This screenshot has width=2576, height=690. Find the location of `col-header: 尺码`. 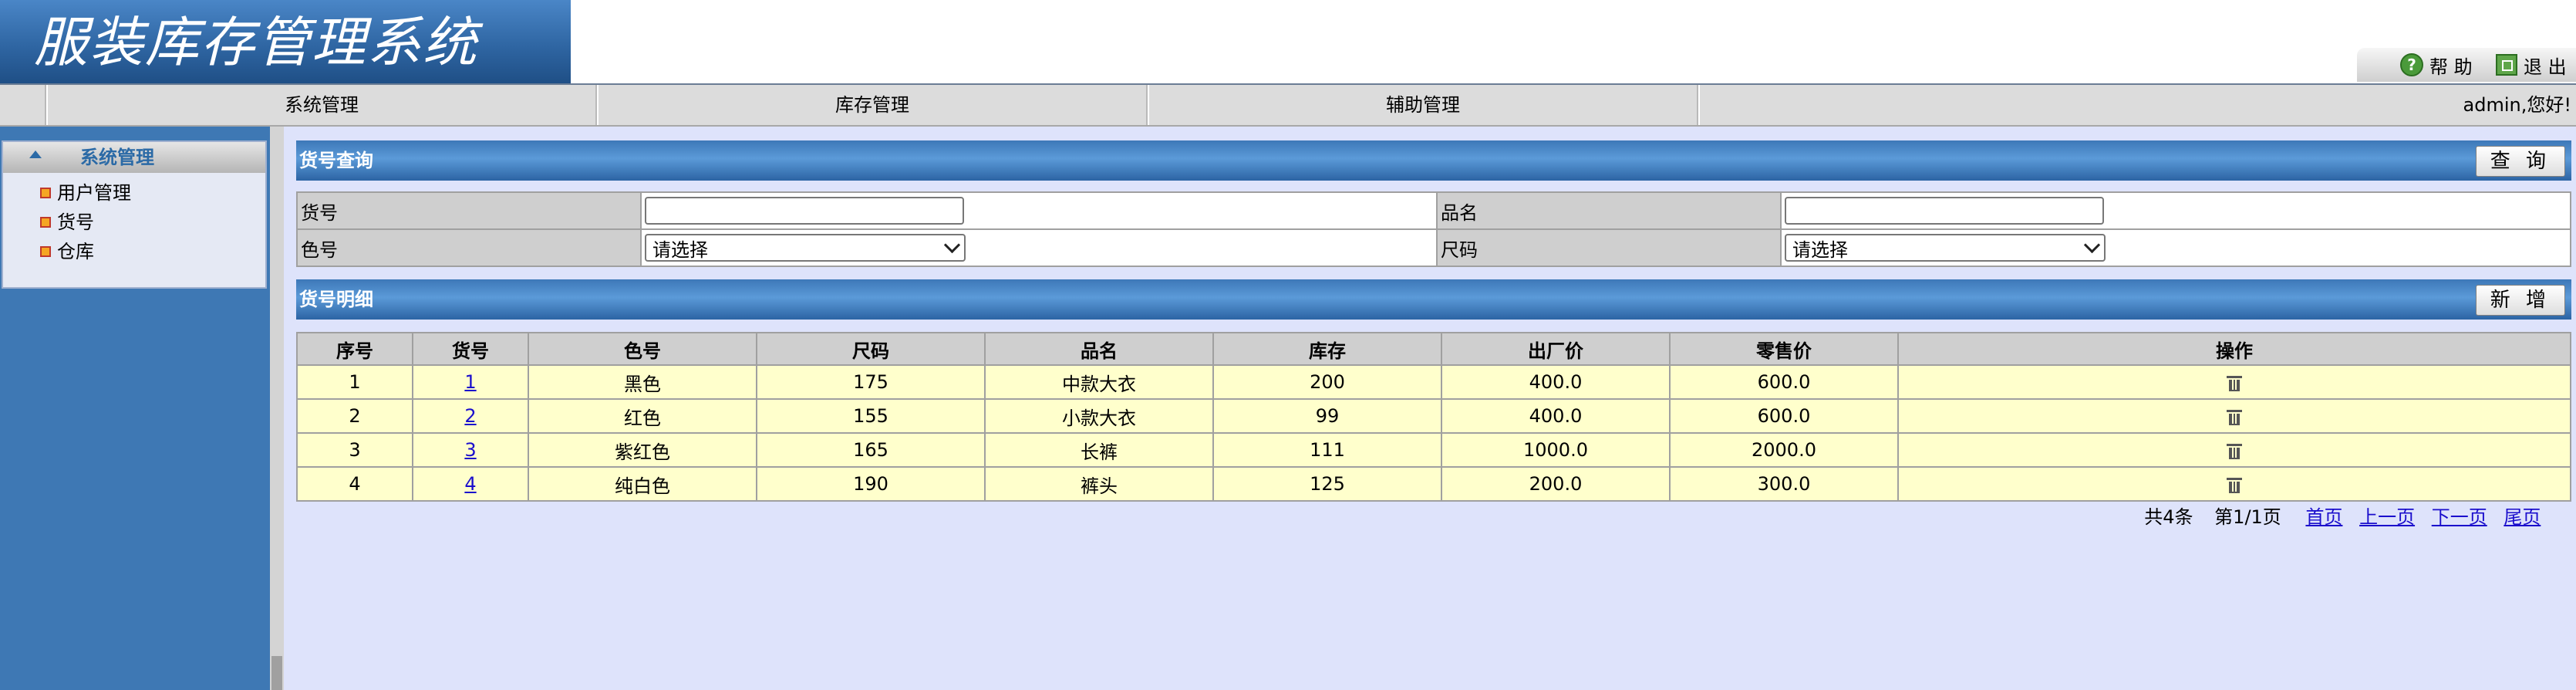

col-header: 尺码 is located at coordinates (871, 349).